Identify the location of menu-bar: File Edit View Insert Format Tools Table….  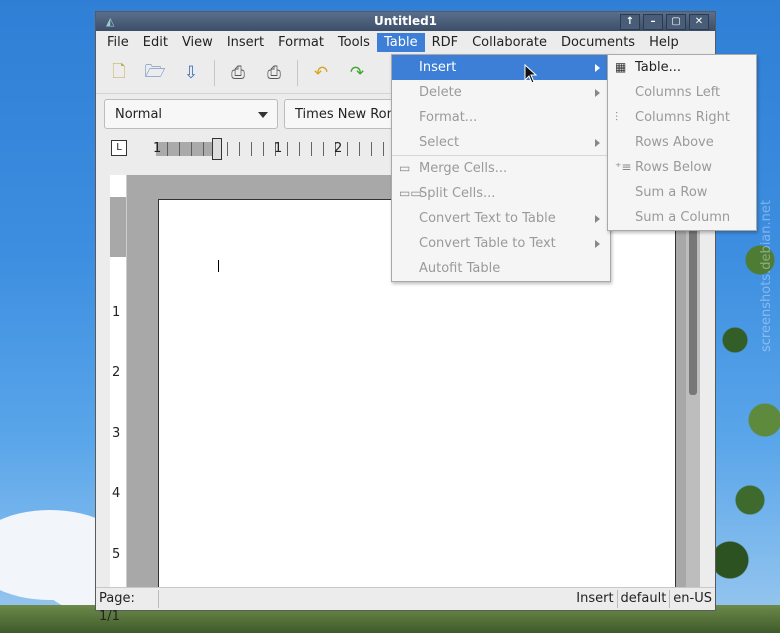
(405, 42).